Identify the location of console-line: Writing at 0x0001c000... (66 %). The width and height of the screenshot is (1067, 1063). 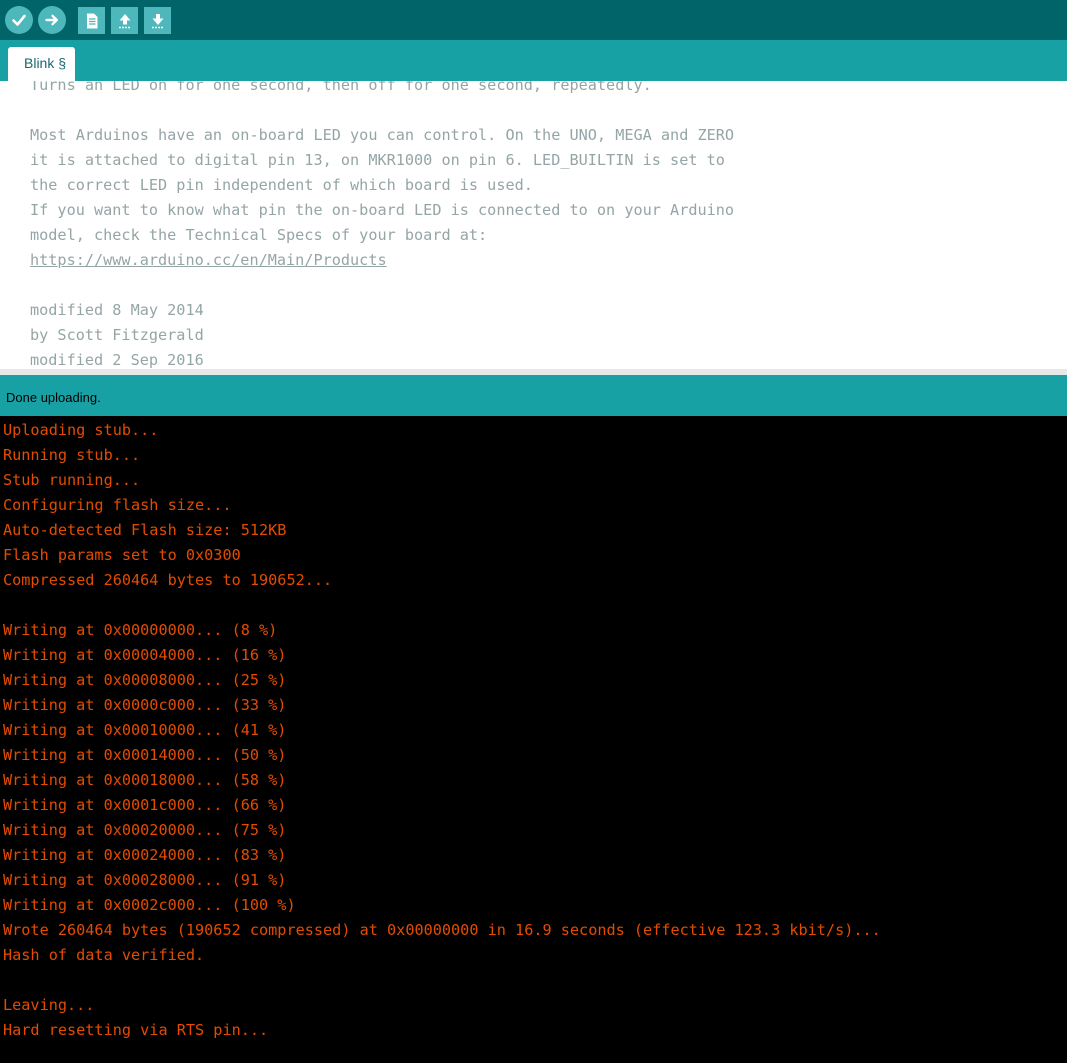
(145, 805).